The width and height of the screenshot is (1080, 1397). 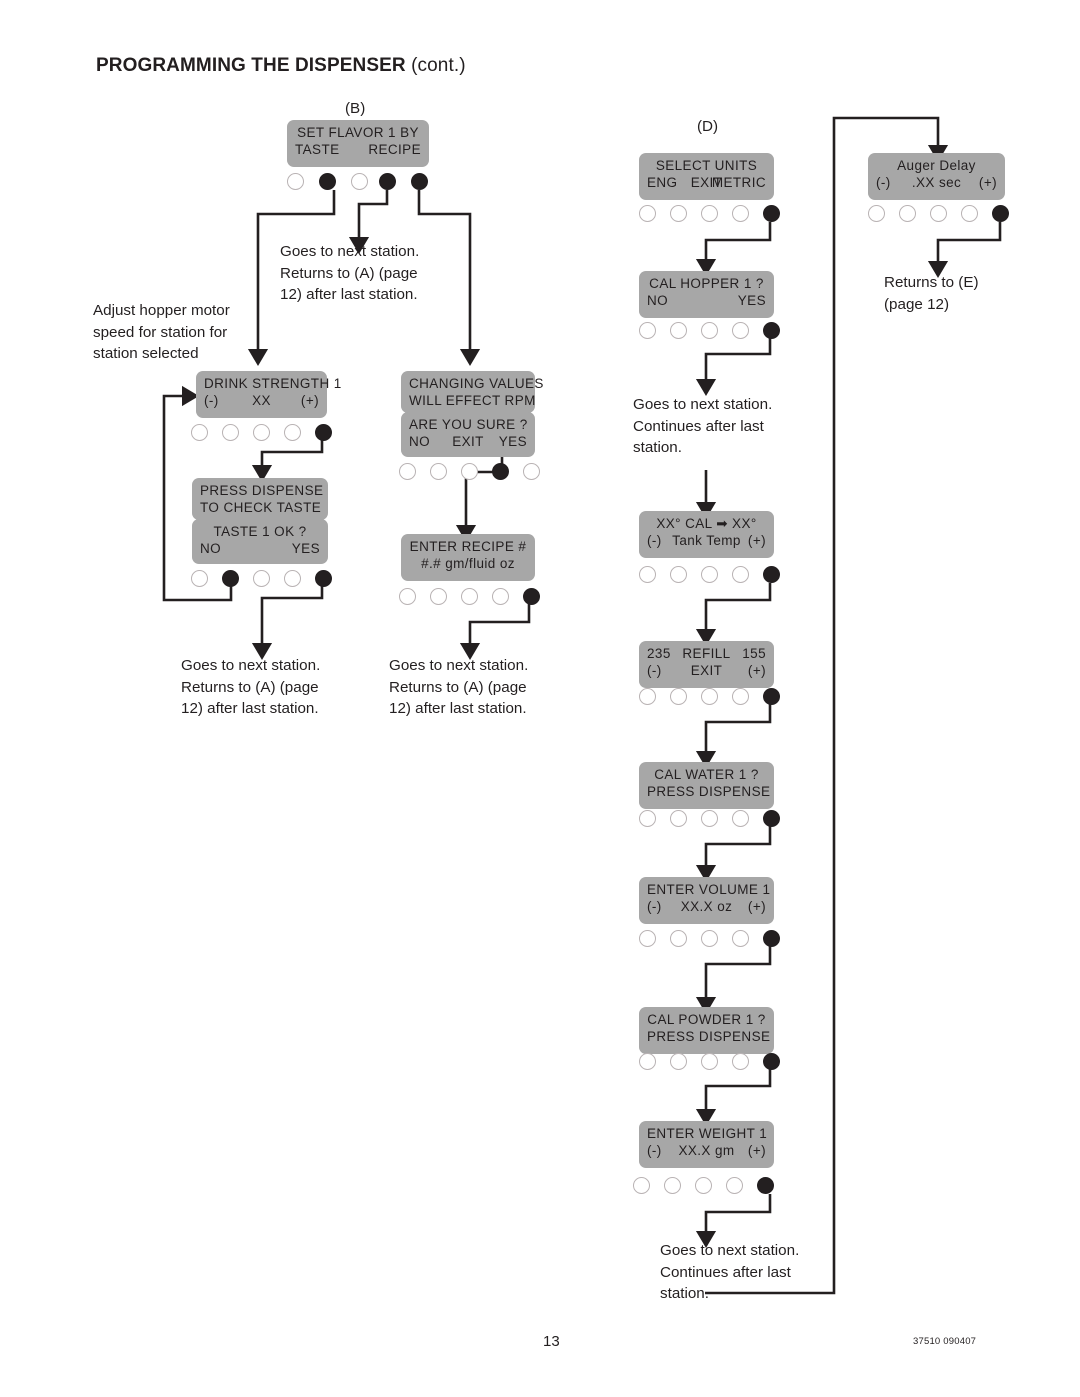 I want to click on are-you-sure-screen: ARE YOU SURE ? NO EXIT YES, so click(x=468, y=434).